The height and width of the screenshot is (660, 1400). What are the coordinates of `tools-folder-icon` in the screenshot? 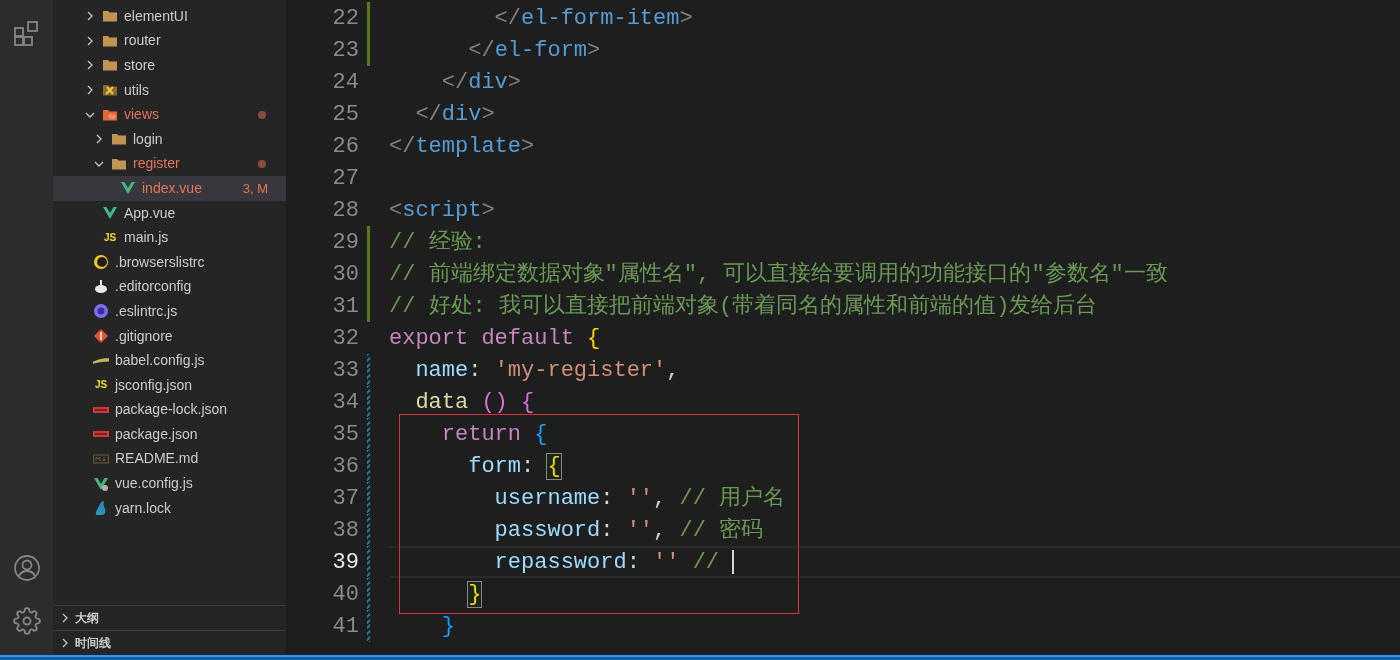 It's located at (110, 90).